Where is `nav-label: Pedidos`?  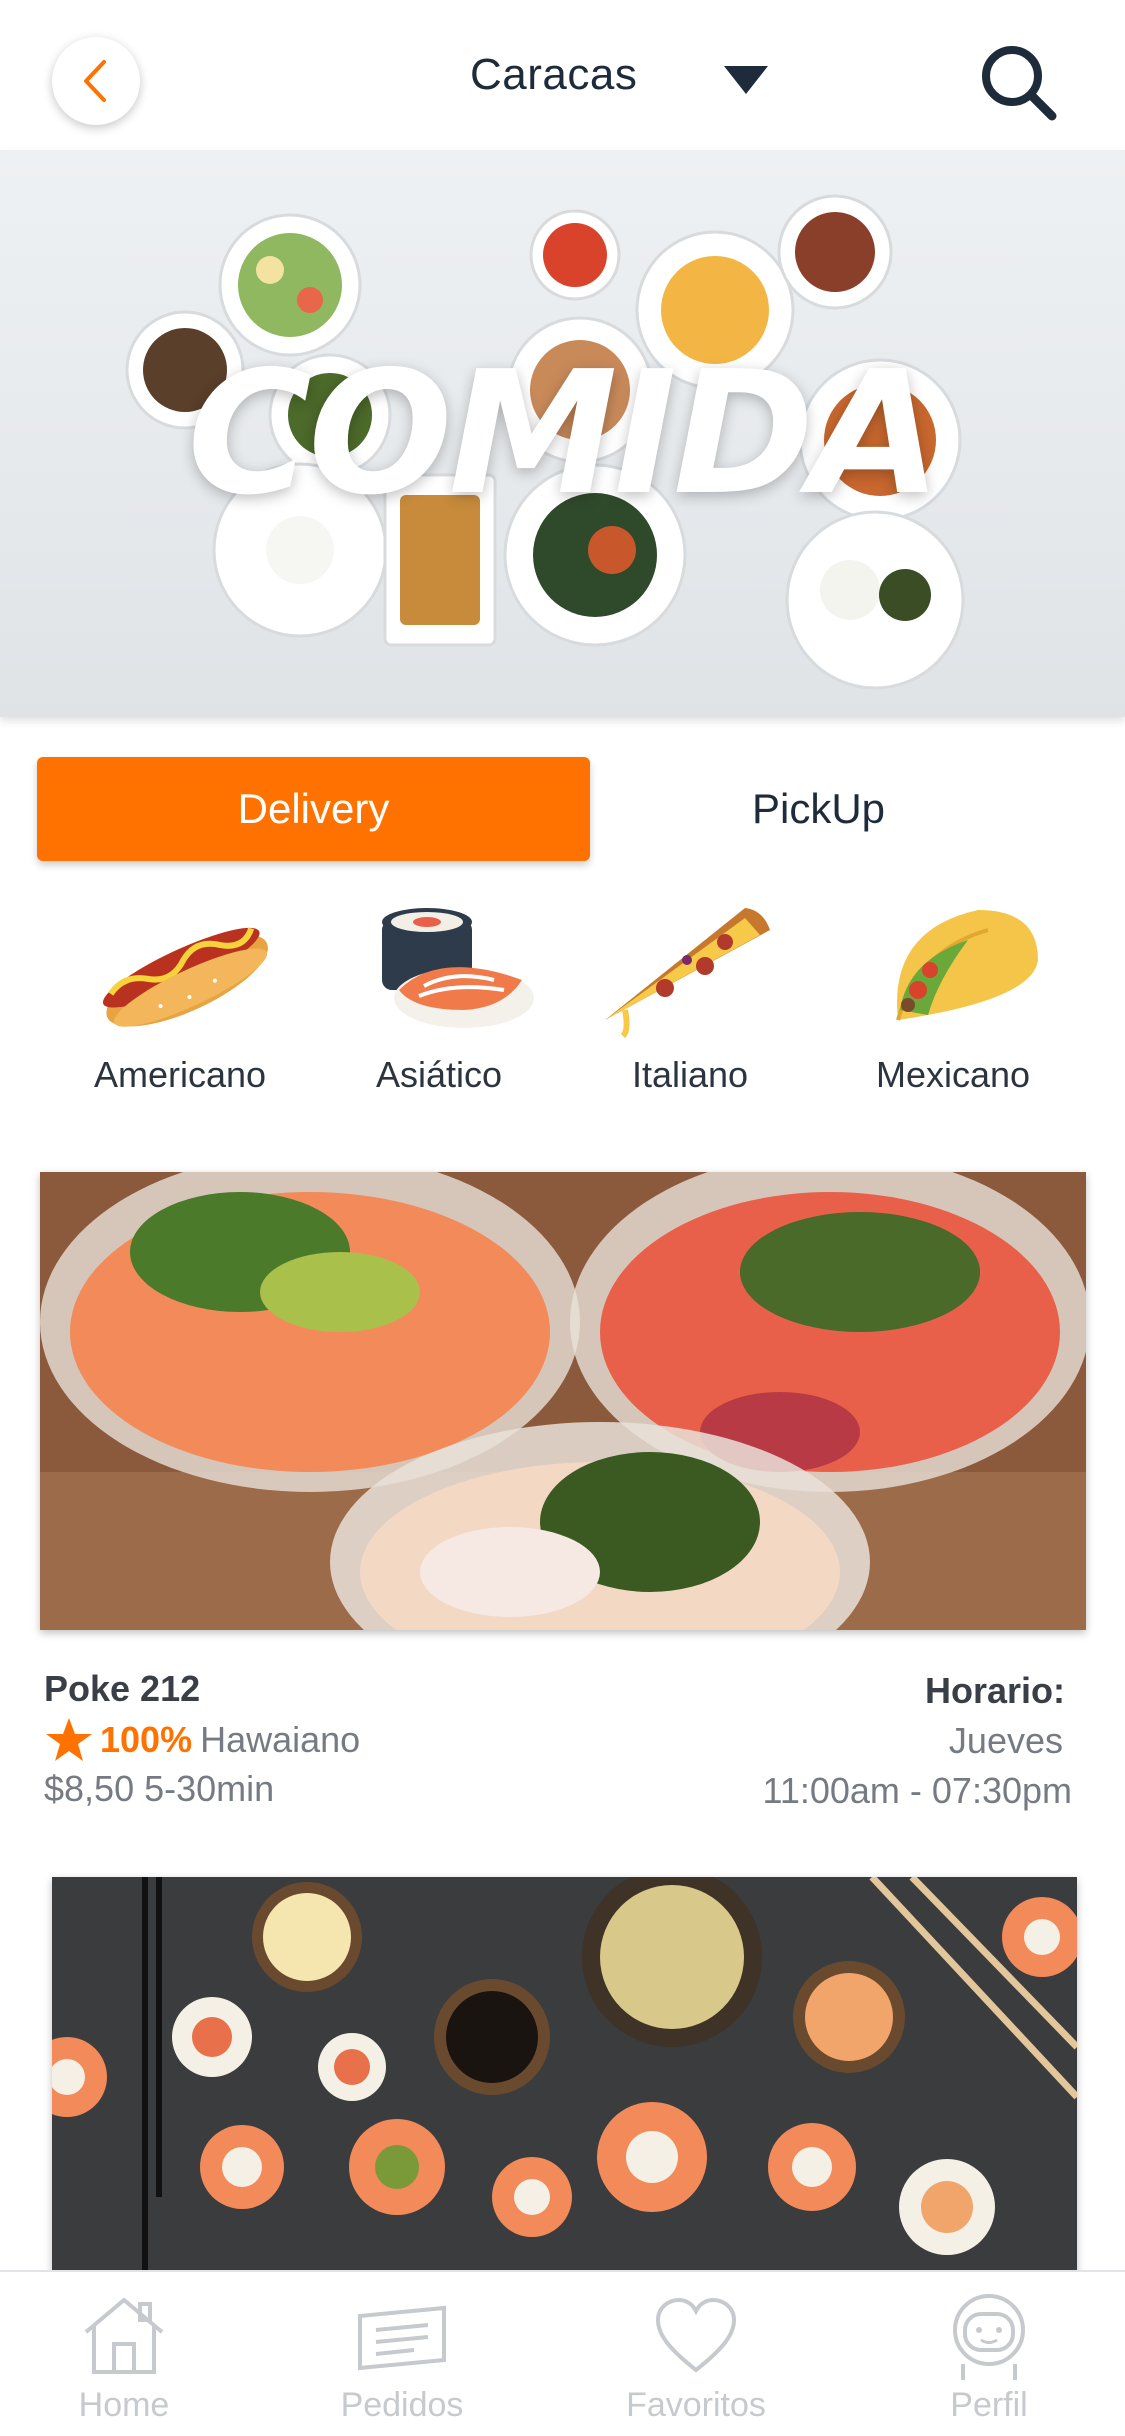 nav-label: Pedidos is located at coordinates (402, 2405).